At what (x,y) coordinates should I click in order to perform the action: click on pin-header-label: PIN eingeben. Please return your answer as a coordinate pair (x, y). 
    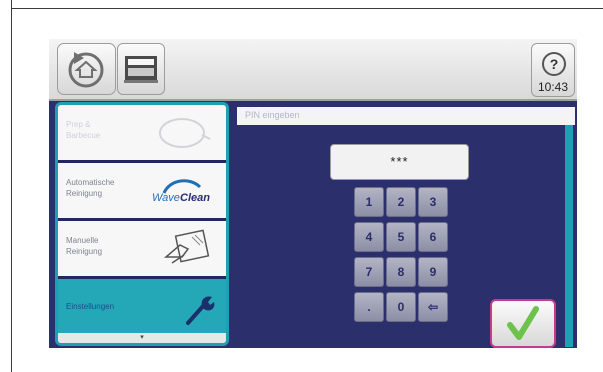
    Looking at the image, I should click on (272, 115).